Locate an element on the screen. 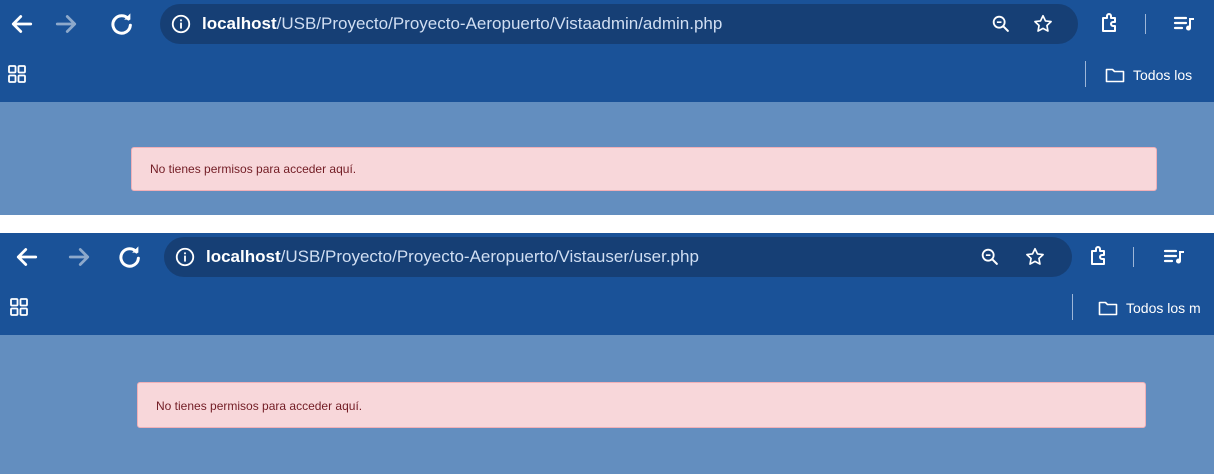 The height and width of the screenshot is (474, 1214). bookmark-folder-label: Todos los m is located at coordinates (1163, 308).